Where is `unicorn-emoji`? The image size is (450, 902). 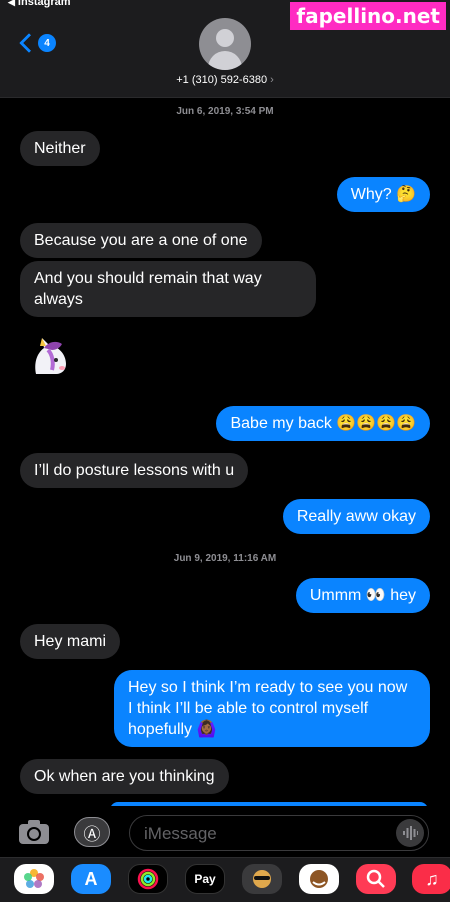 unicorn-emoji is located at coordinates (49, 357).